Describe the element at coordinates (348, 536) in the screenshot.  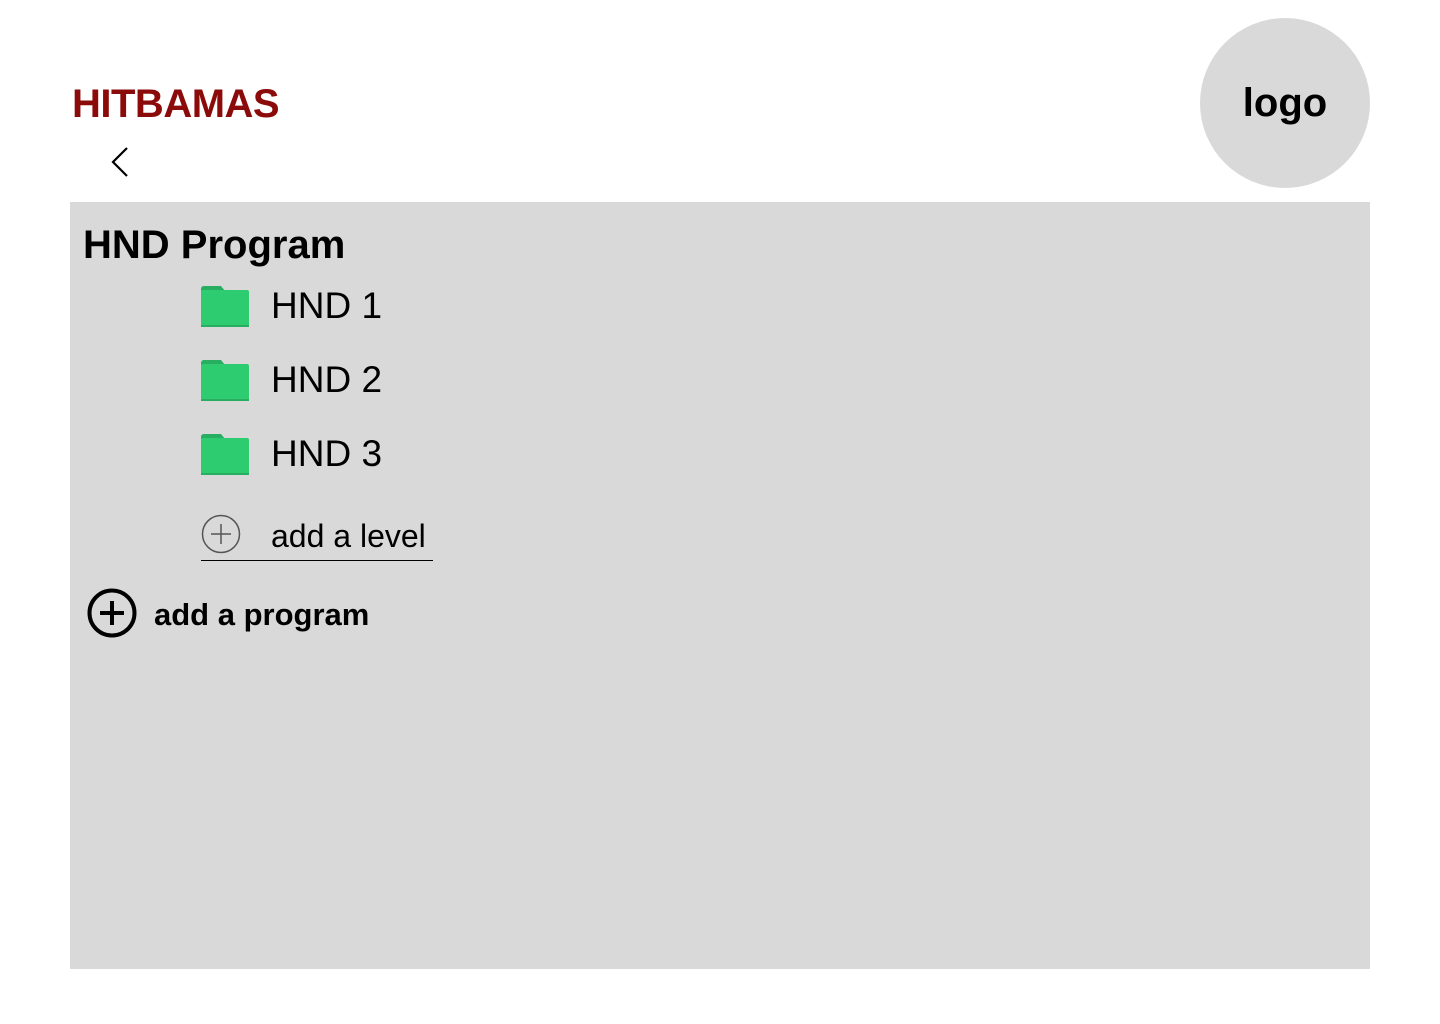
I see `add-level-label: add a level` at that location.